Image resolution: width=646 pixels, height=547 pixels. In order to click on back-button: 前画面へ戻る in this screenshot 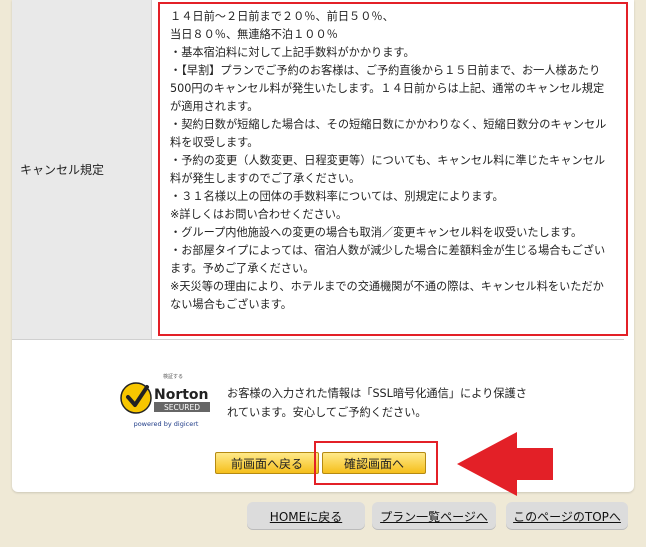, I will do `click(267, 463)`.